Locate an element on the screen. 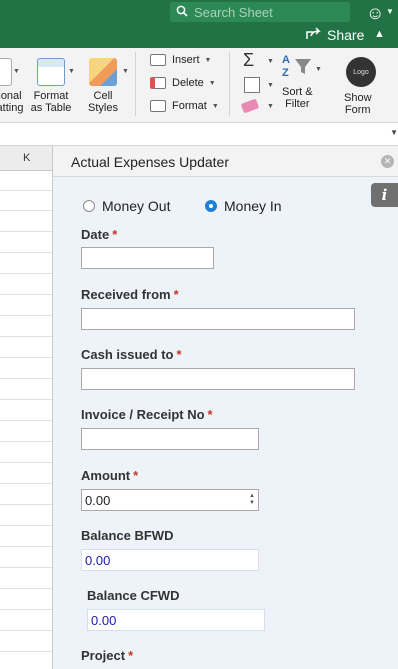 Image resolution: width=398 pixels, height=669 pixels. date-label-text: Date is located at coordinates (95, 234).